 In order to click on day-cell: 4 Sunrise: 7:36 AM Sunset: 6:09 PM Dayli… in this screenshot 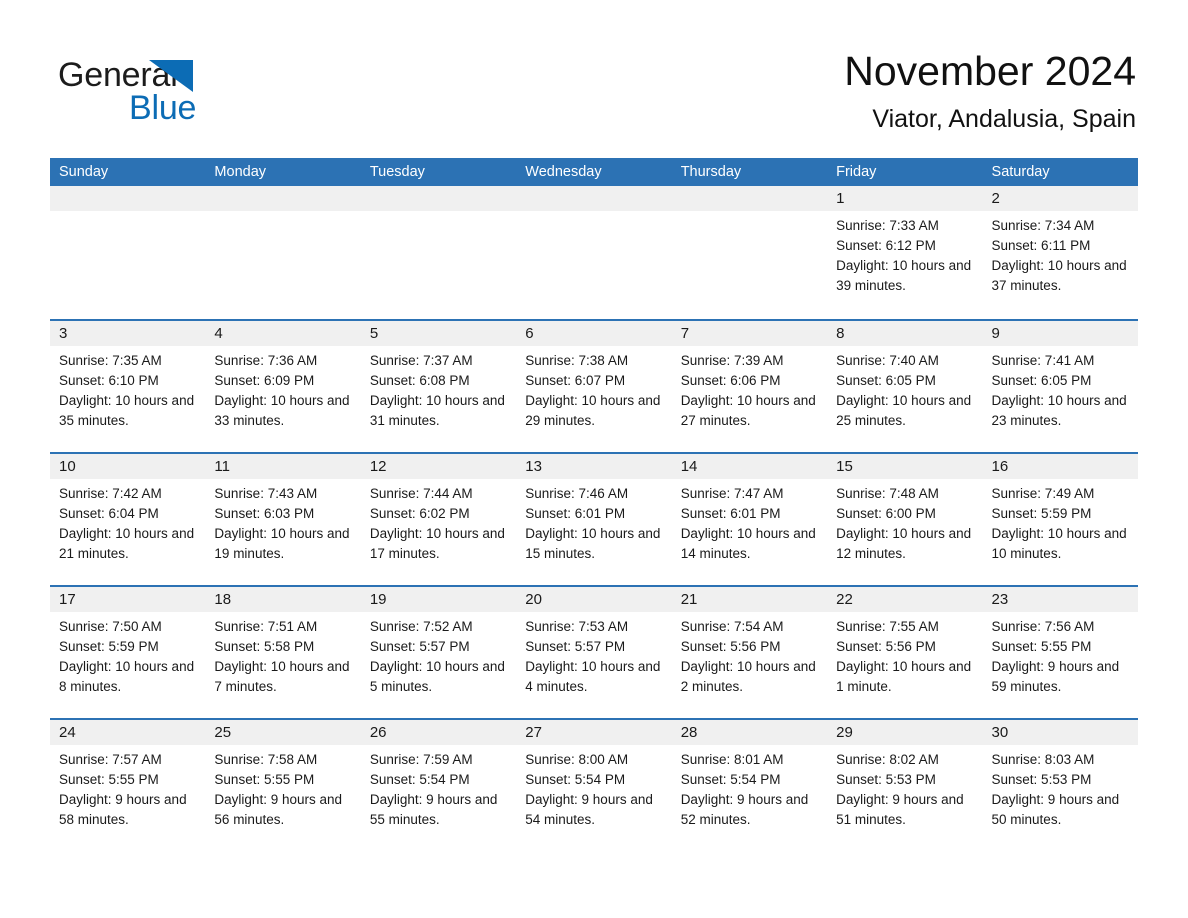, I will do `click(283, 386)`.